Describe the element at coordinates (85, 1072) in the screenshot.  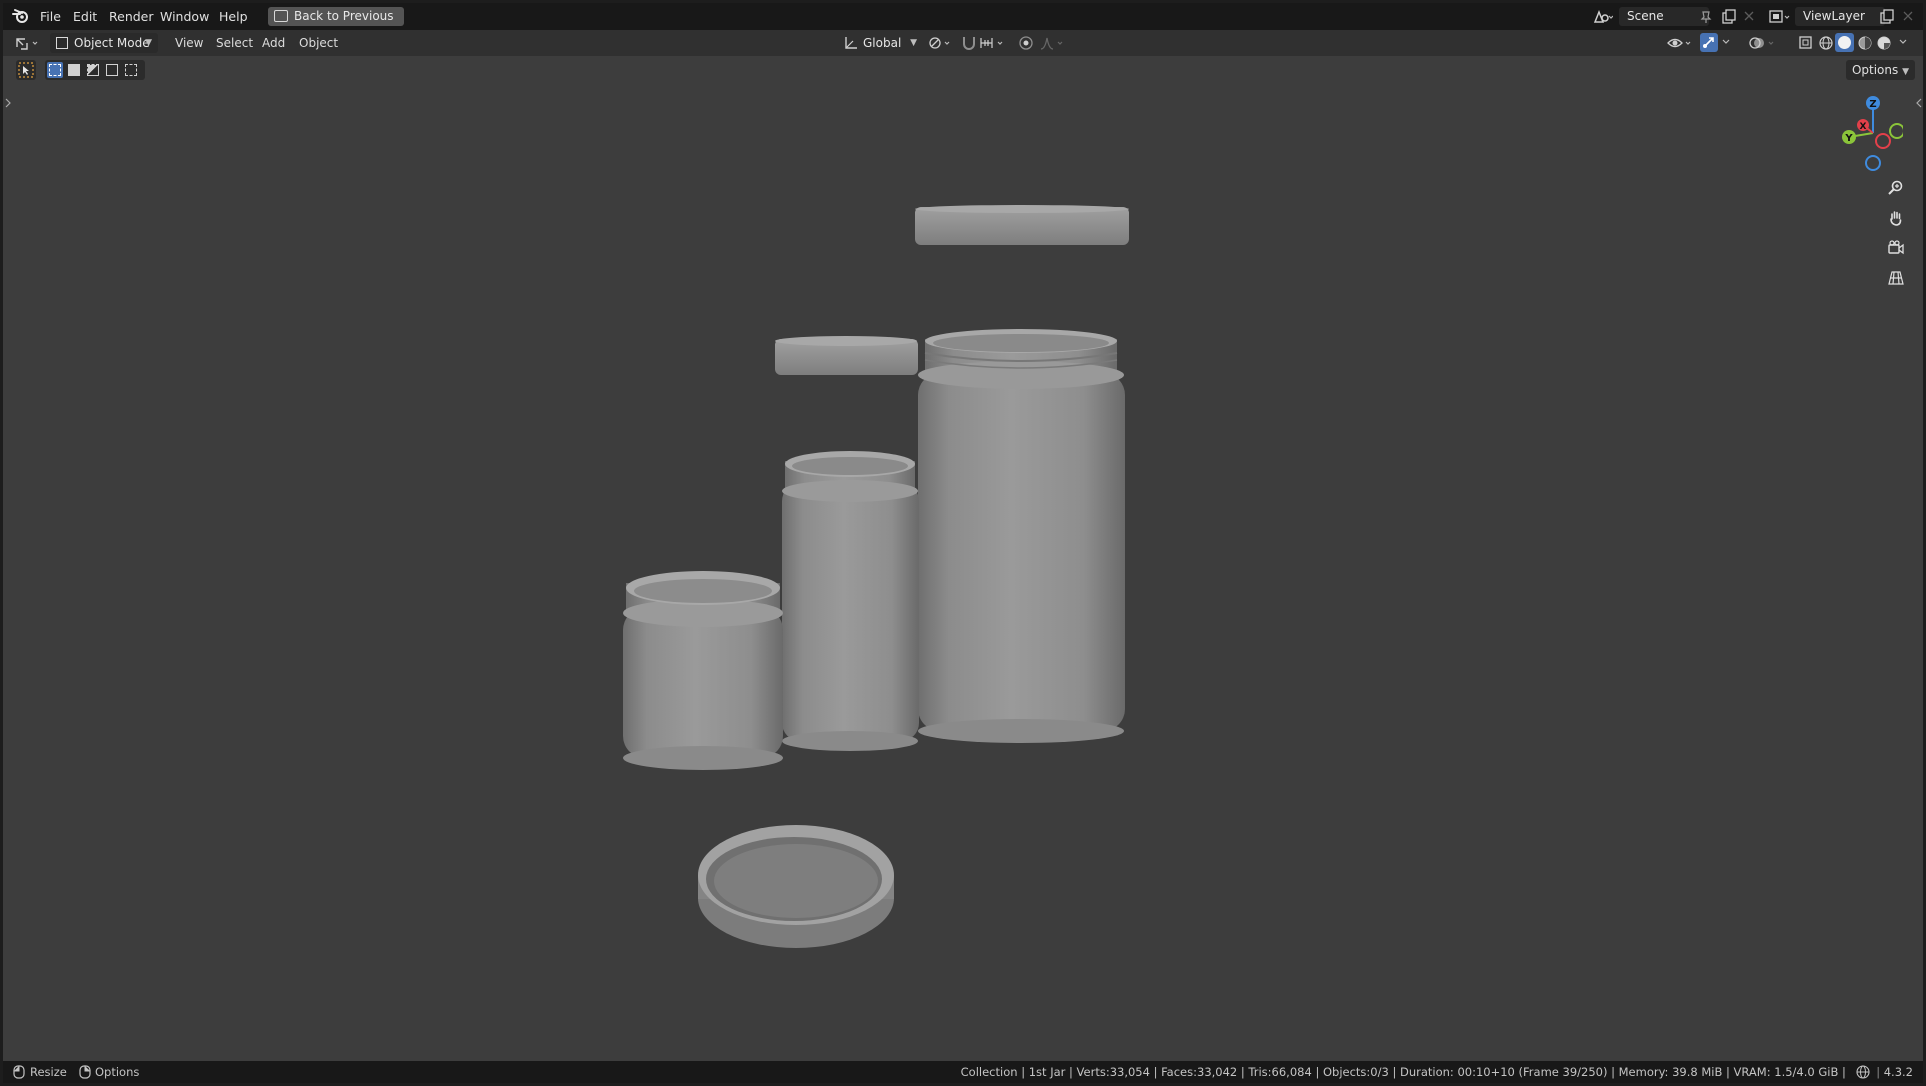
I see `mouse-right-icon` at that location.